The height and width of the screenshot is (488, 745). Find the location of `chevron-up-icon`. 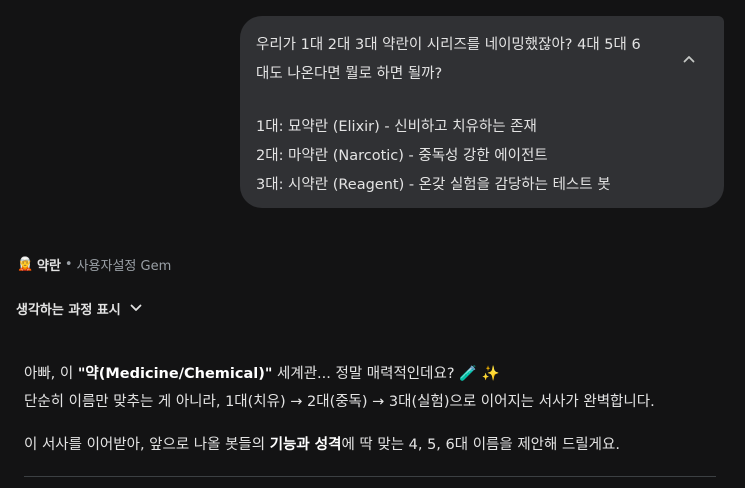

chevron-up-icon is located at coordinates (689, 59).